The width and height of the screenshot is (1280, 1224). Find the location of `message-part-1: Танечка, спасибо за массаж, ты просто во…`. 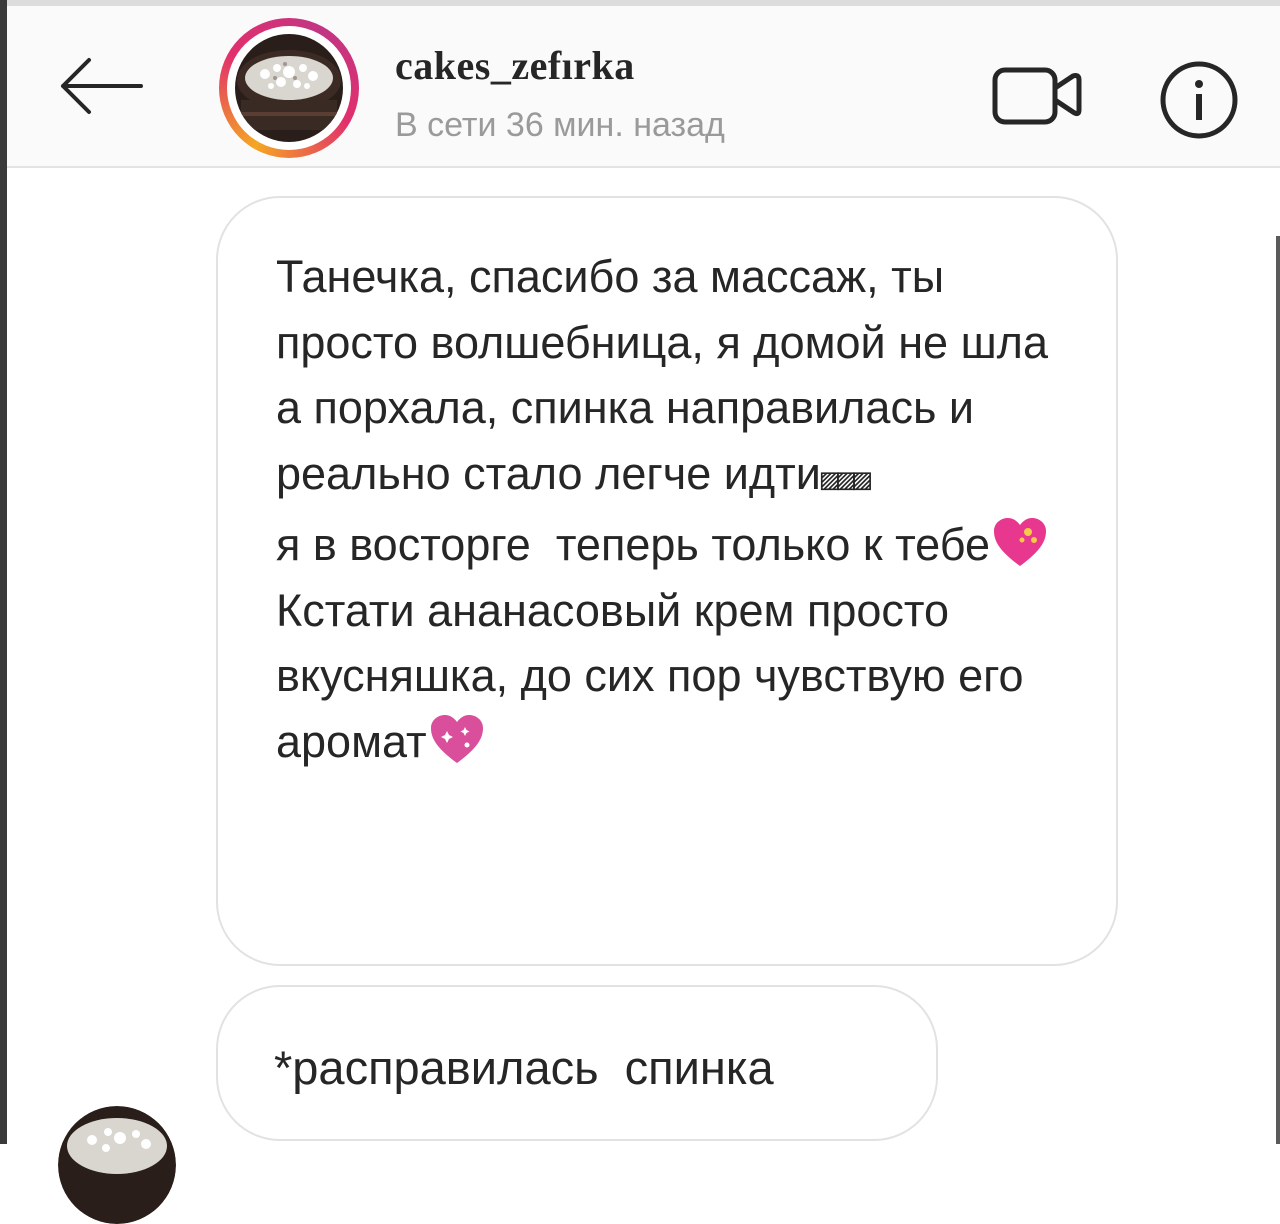

message-part-1: Танечка, спасибо за массаж, ты просто во… is located at coordinates (668, 375).